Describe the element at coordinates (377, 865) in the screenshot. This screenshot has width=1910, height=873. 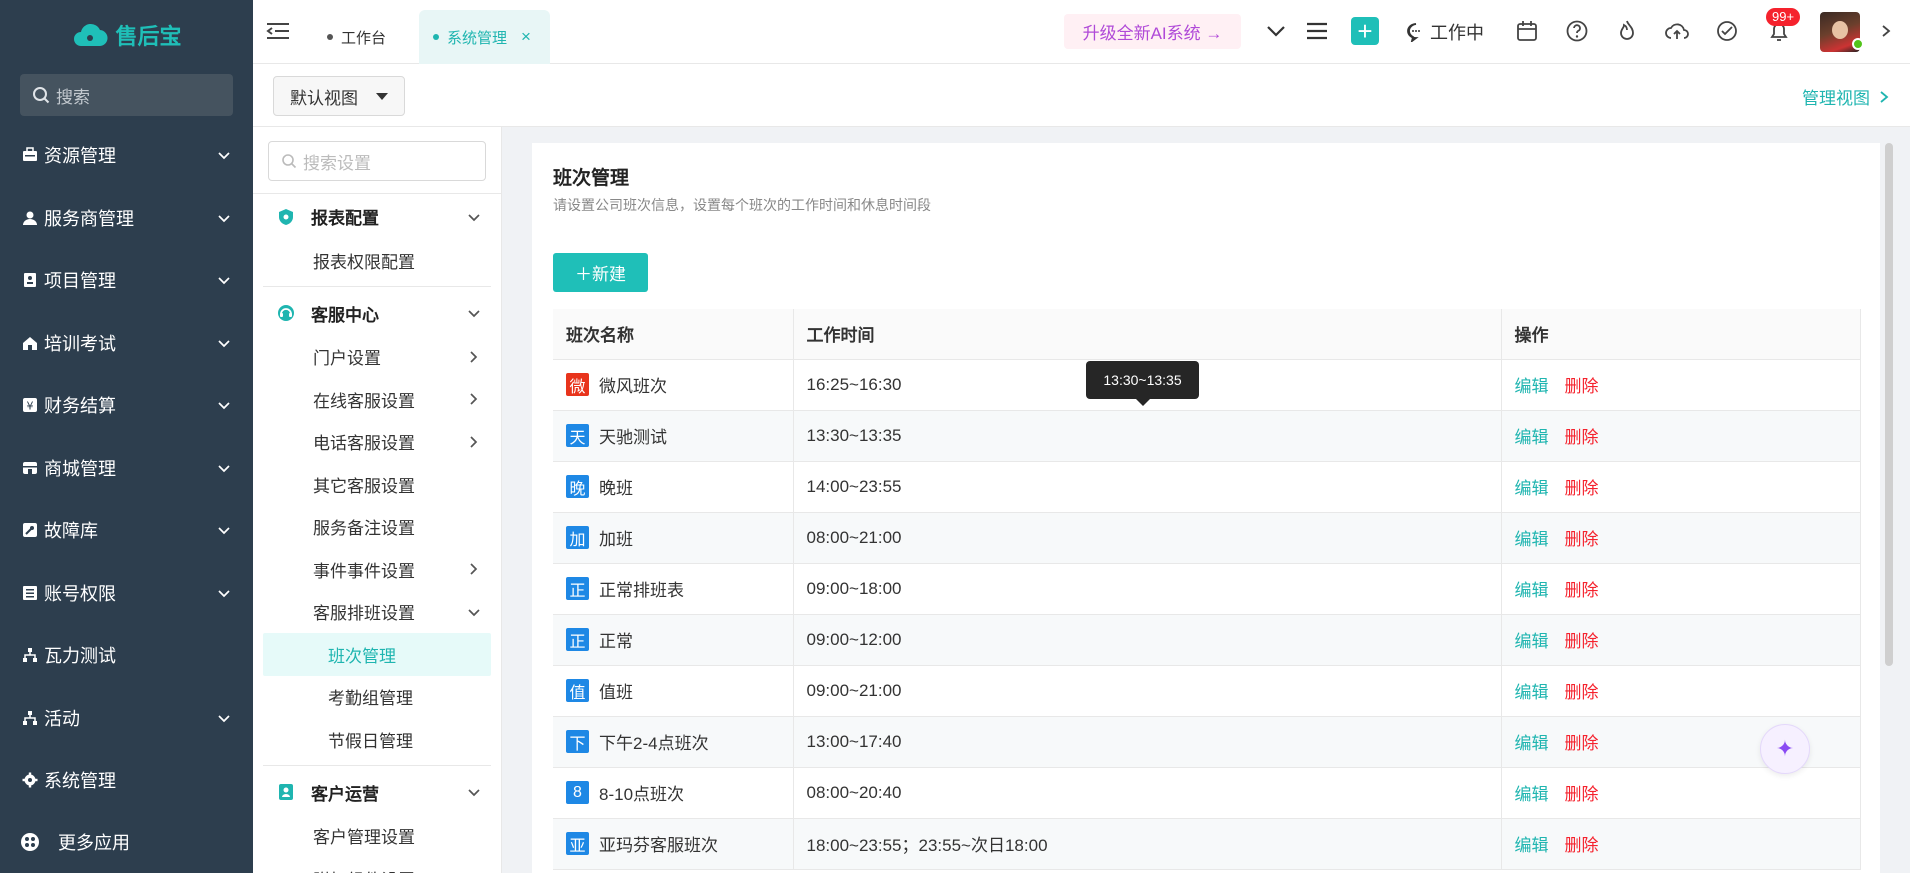
I see `settings-item: 附加组件设置` at that location.